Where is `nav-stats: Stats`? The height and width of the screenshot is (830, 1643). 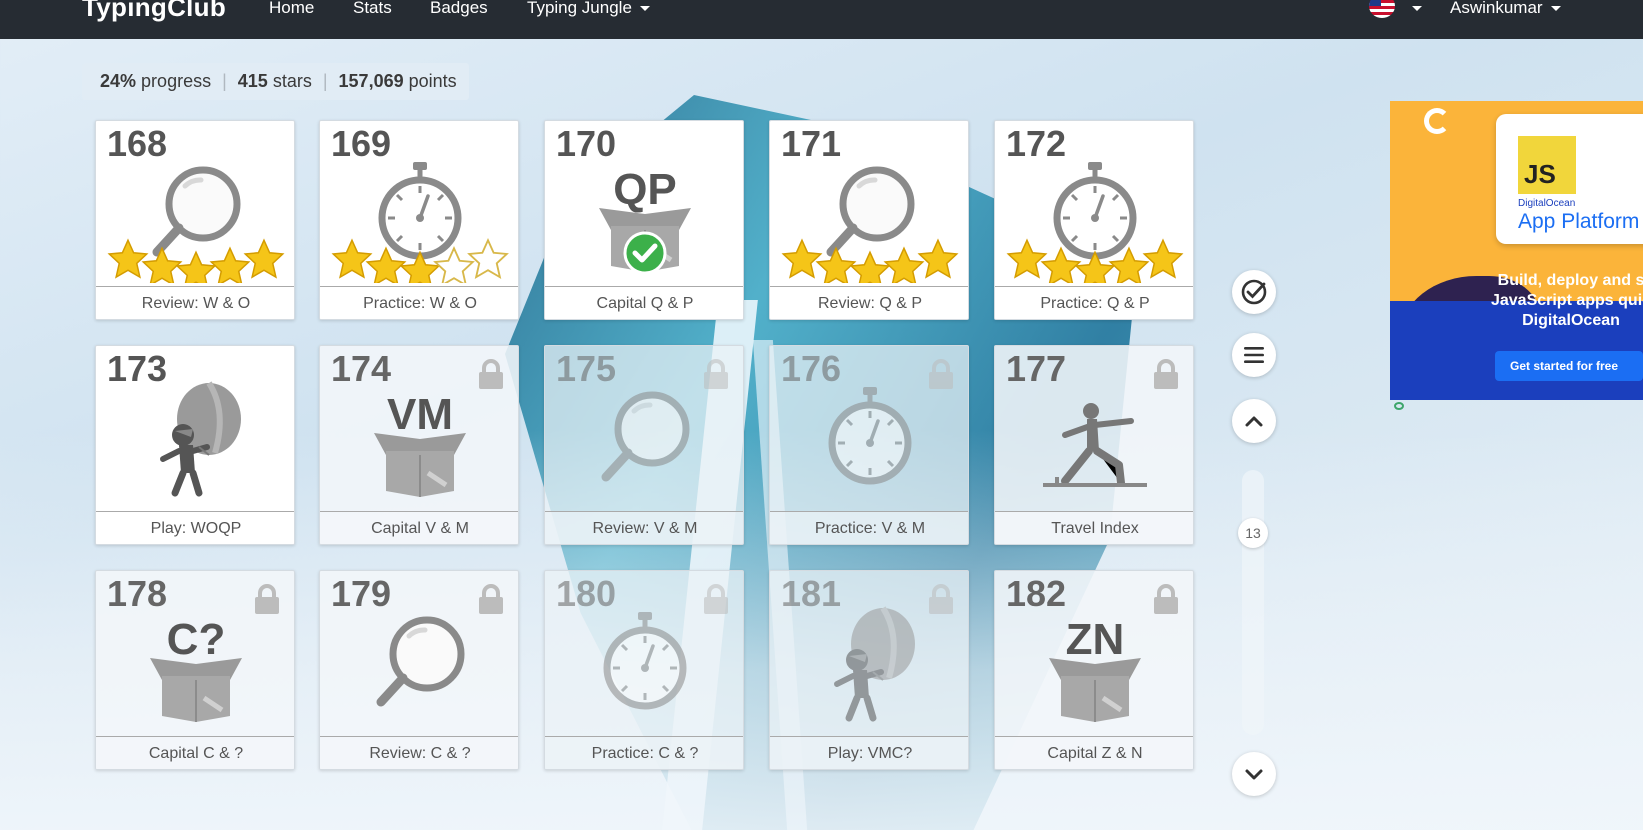 nav-stats: Stats is located at coordinates (372, 9).